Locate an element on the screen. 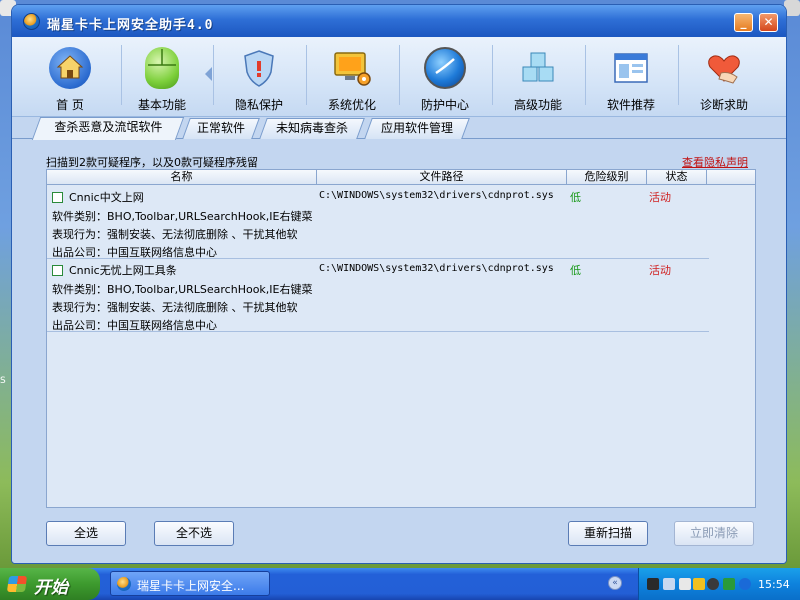  collapse-arrow-icon is located at coordinates (208, 74).